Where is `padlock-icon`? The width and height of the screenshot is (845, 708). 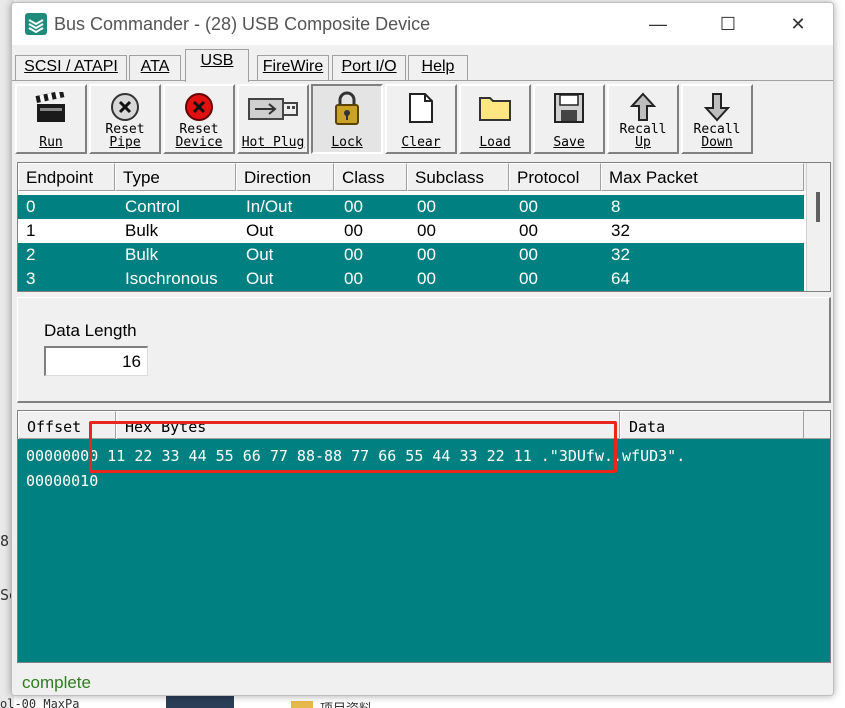 padlock-icon is located at coordinates (347, 108).